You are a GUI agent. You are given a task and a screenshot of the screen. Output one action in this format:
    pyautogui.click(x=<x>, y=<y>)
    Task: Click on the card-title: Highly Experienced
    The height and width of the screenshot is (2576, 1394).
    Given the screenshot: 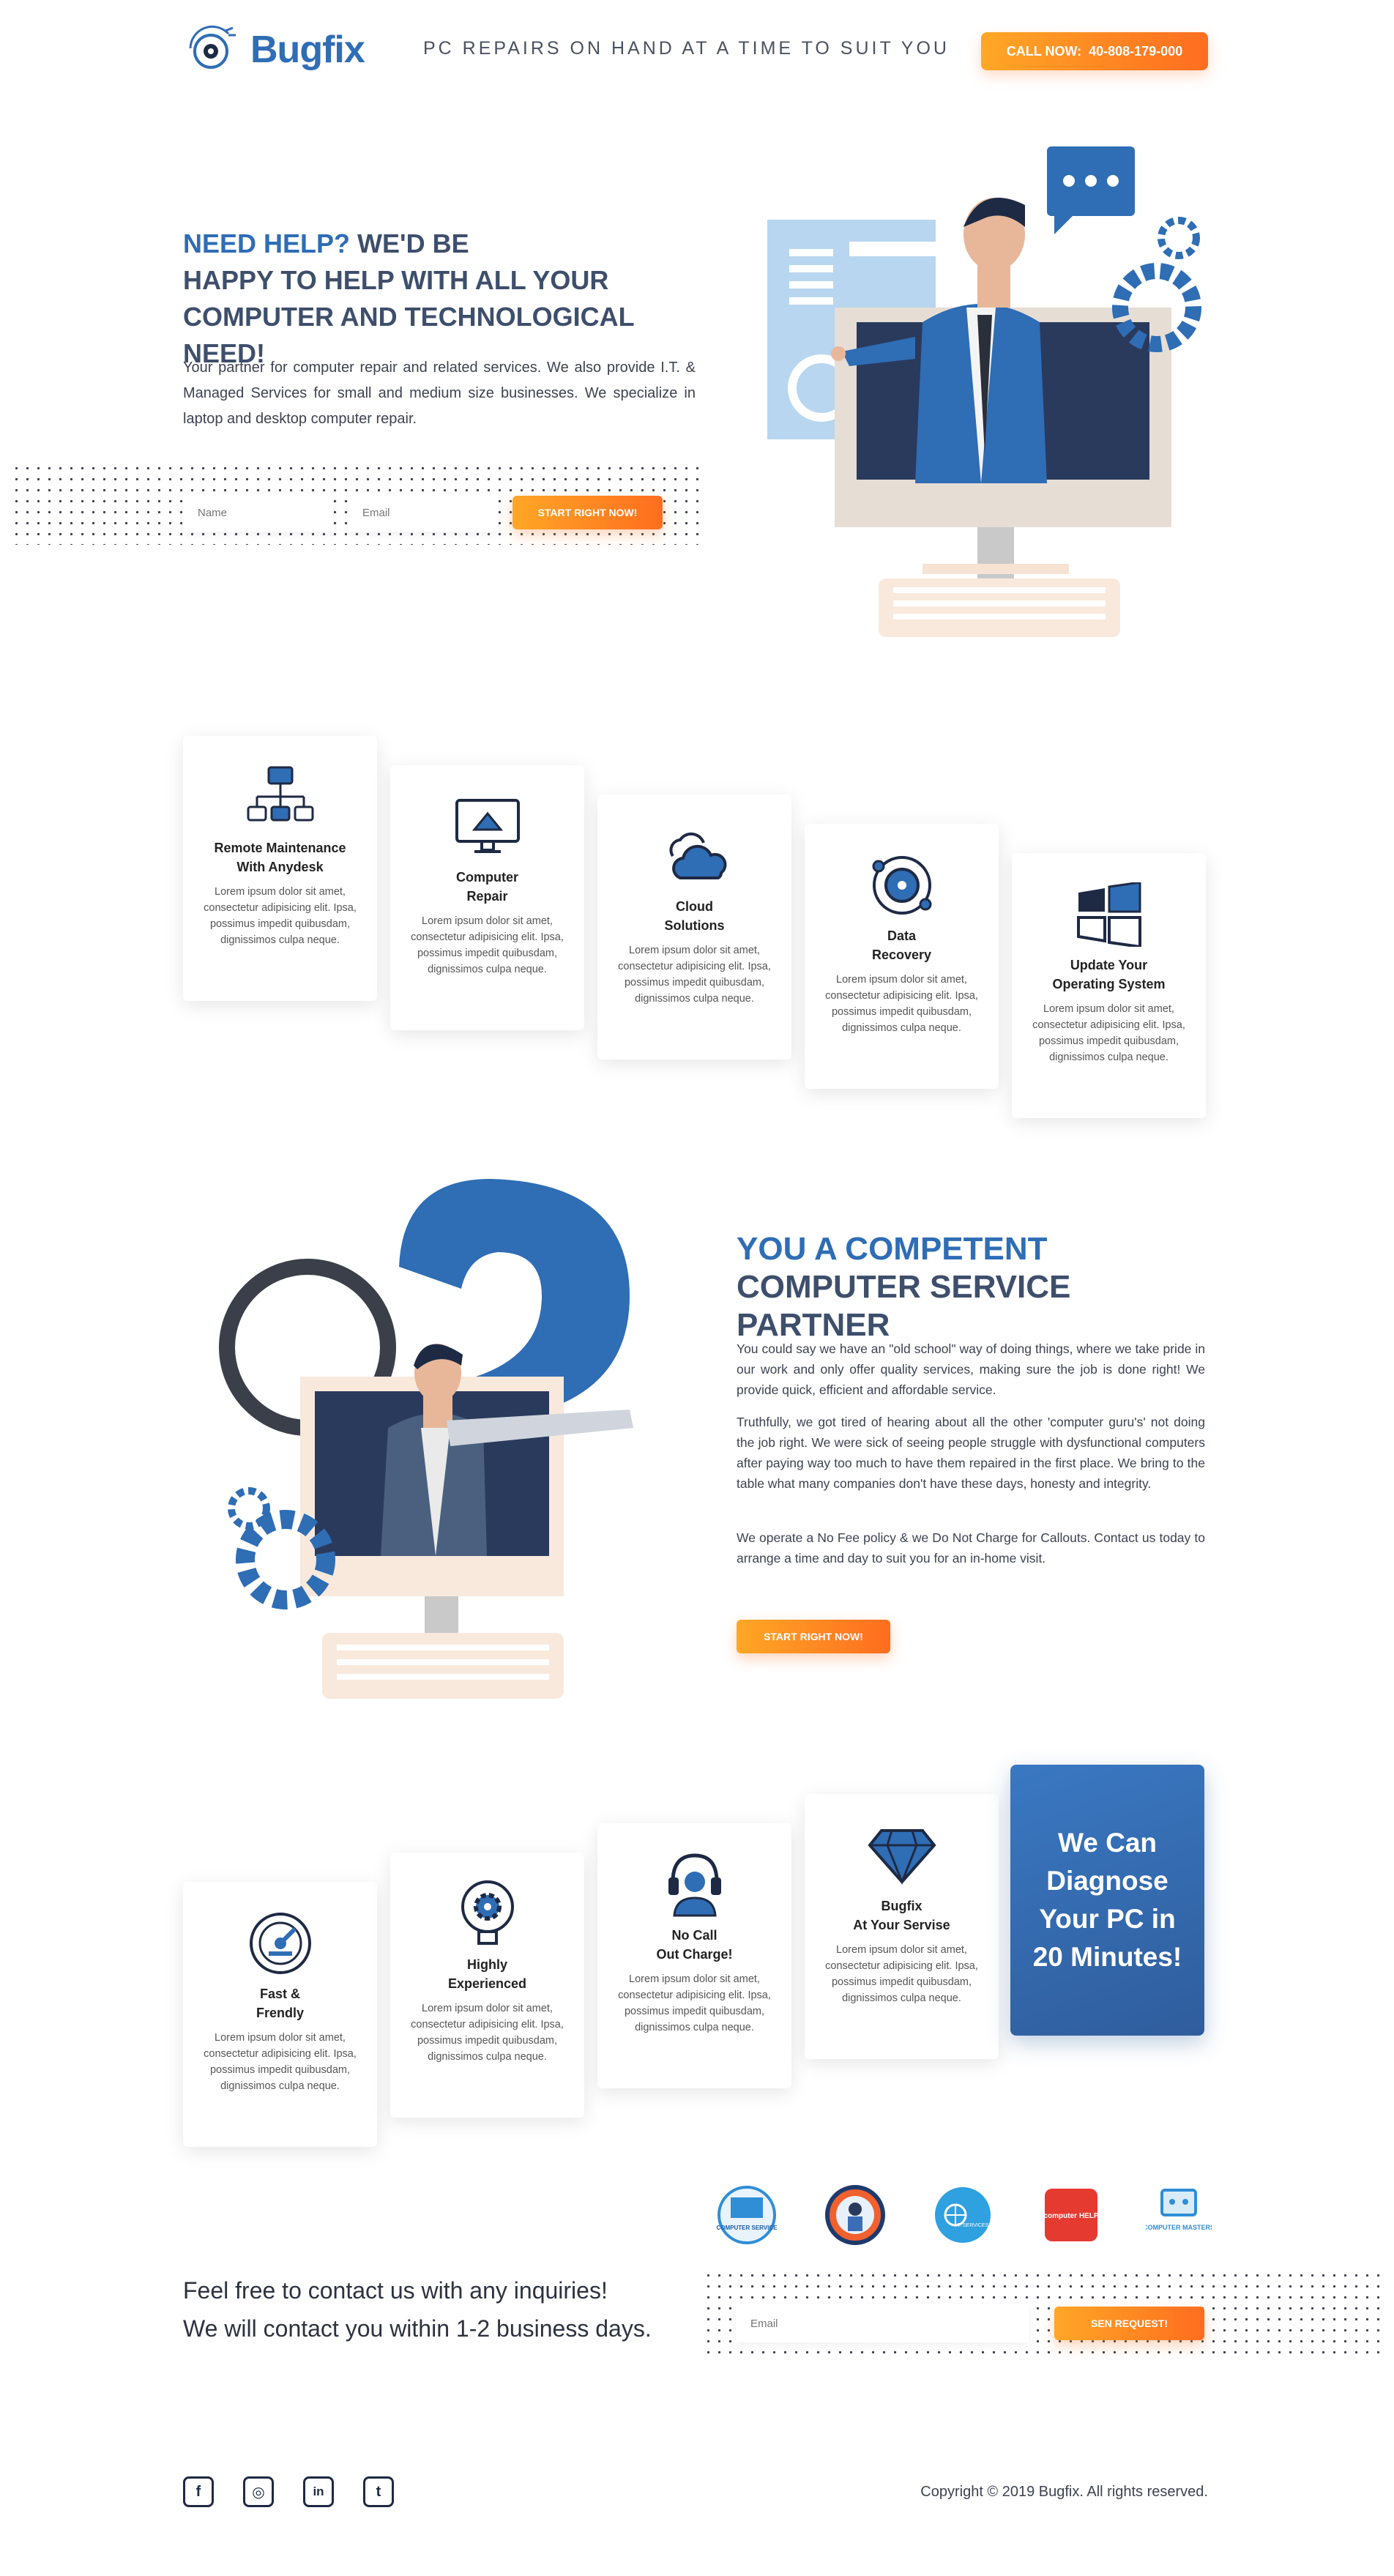 What is the action you would take?
    pyautogui.click(x=487, y=1974)
    